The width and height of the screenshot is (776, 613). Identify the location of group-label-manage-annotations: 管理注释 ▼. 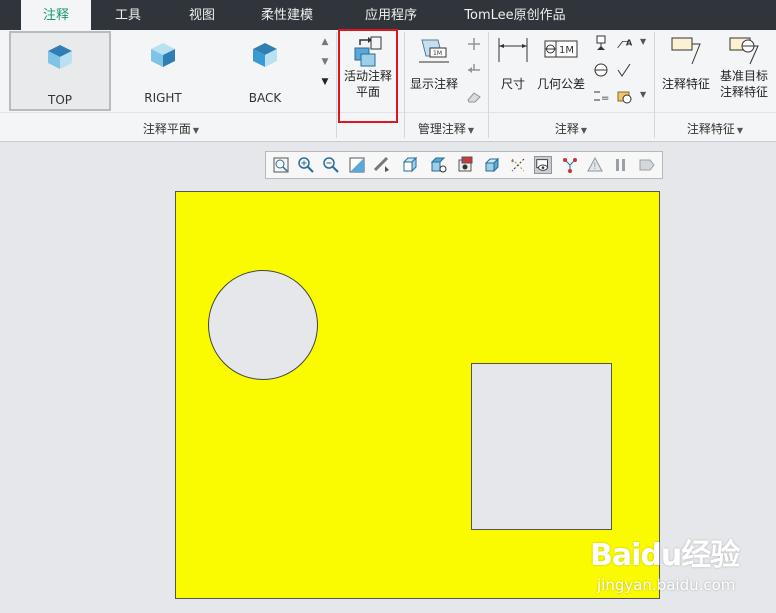
(446, 129).